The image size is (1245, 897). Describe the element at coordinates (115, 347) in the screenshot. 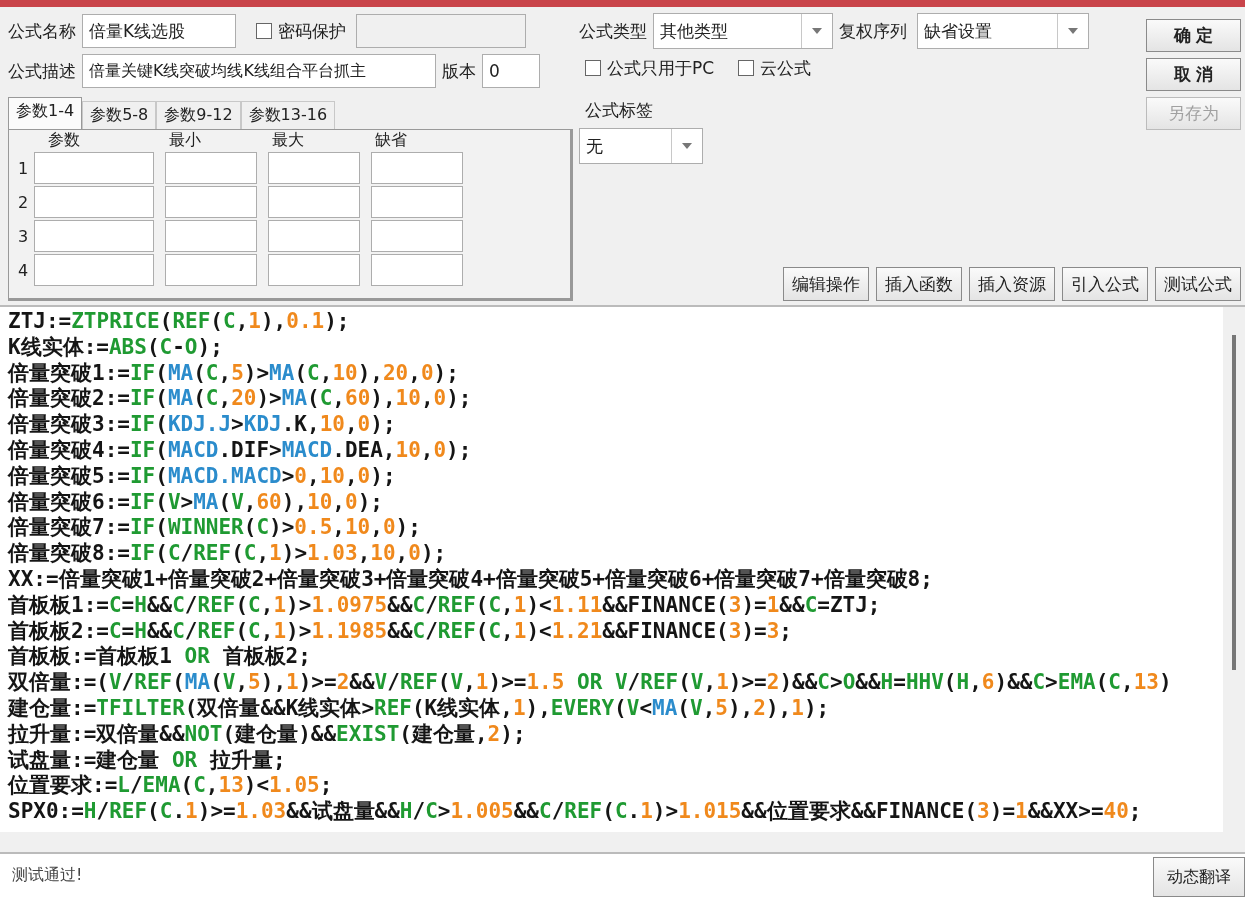

I see `code-line: K线实体:=ABS(C-O);` at that location.